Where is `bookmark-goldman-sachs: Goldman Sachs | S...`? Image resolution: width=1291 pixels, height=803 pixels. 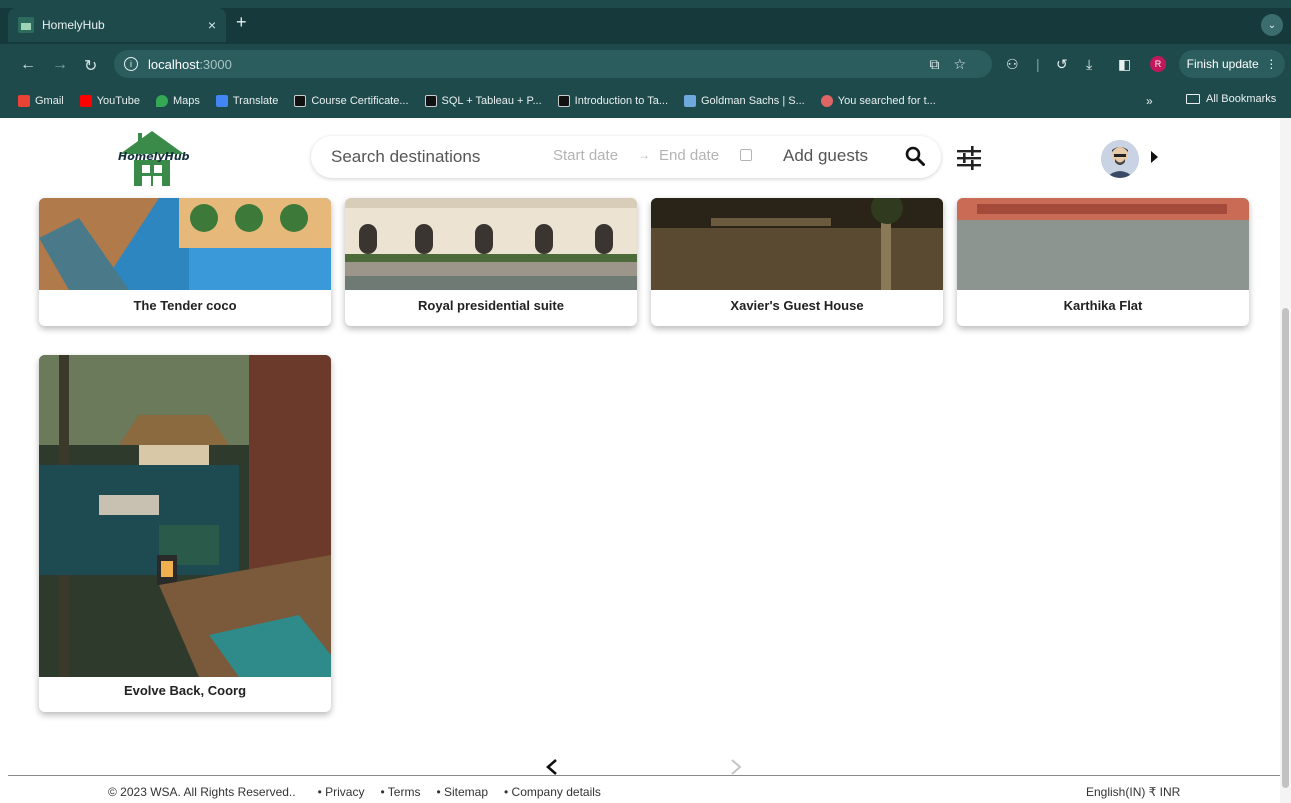 bookmark-goldman-sachs: Goldman Sachs | S... is located at coordinates (744, 101).